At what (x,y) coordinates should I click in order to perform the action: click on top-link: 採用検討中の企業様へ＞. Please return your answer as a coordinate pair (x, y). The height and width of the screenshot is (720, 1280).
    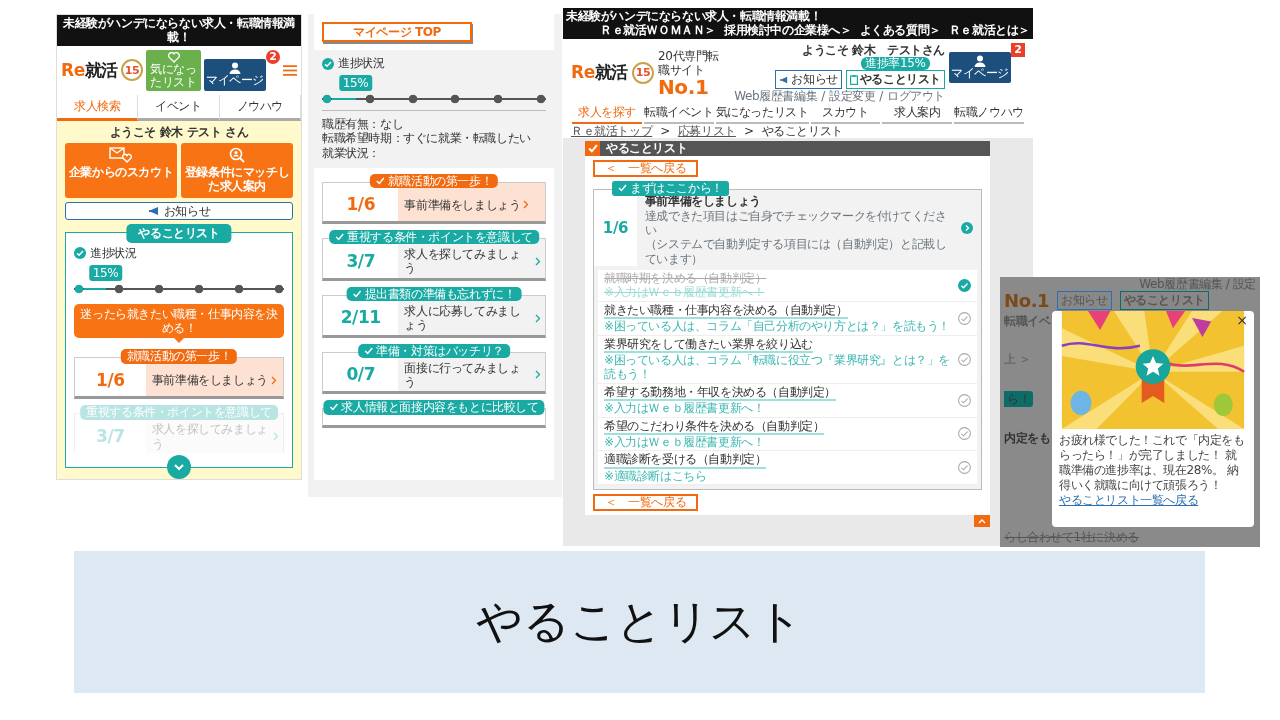
    Looking at the image, I should click on (788, 30).